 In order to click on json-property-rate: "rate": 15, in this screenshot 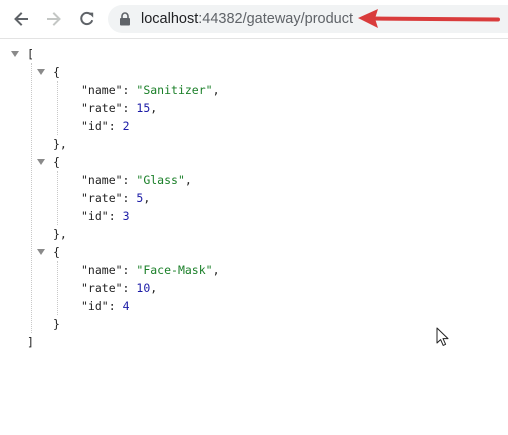, I will do `click(119, 108)`.